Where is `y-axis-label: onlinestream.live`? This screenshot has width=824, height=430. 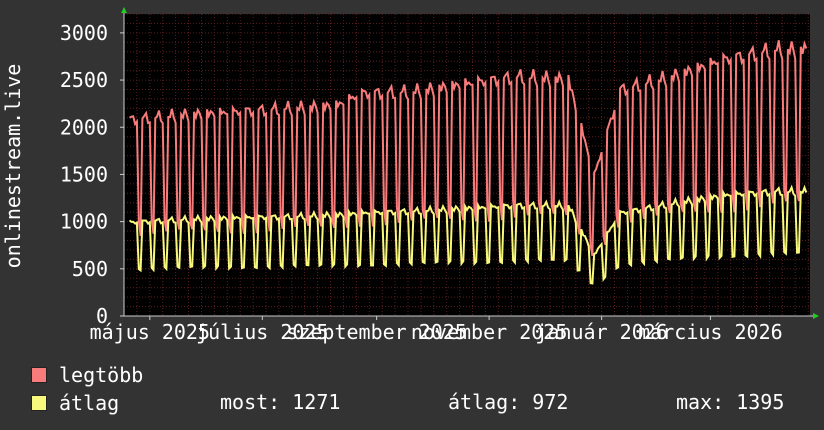
y-axis-label: onlinestream.live is located at coordinates (13, 166).